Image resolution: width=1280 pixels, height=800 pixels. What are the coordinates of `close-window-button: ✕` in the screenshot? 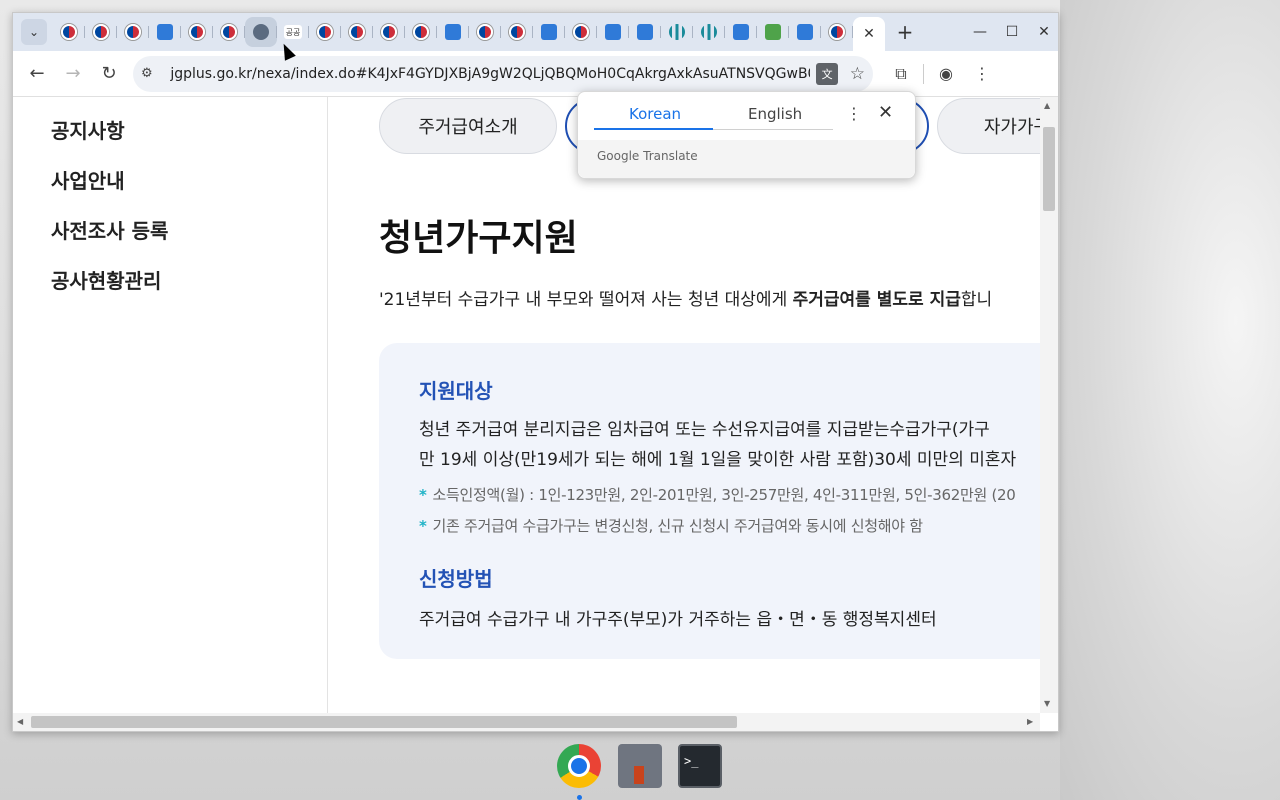 It's located at (1043, 32).